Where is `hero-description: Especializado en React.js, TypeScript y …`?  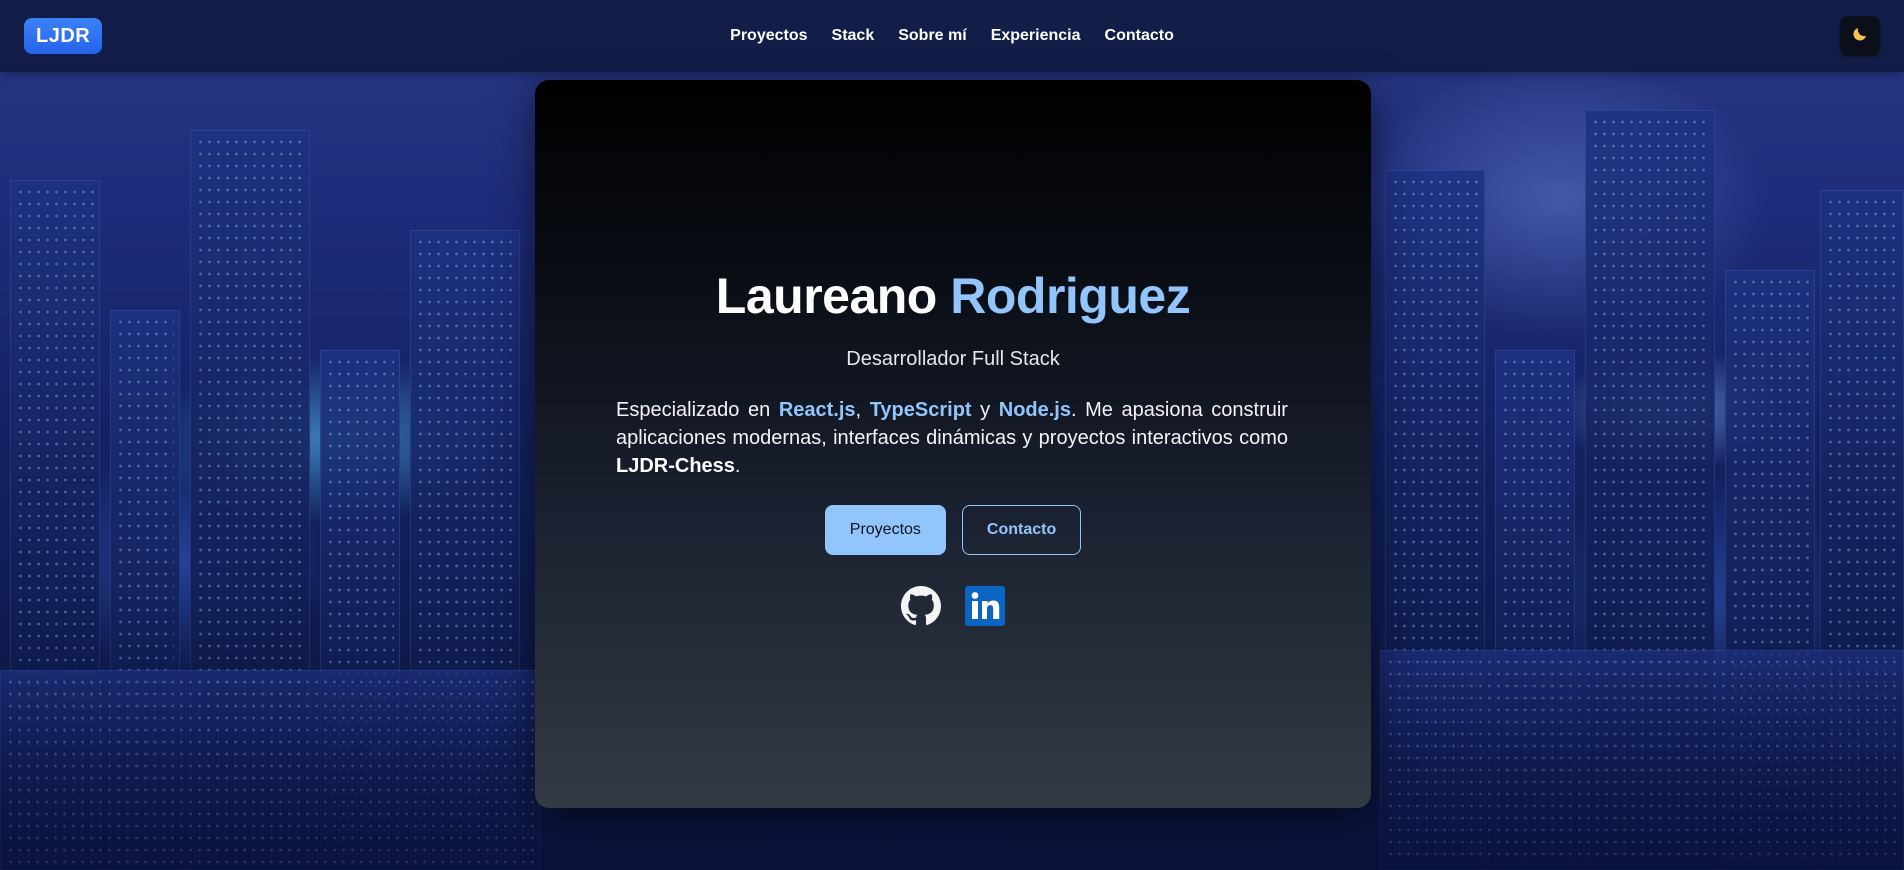
hero-description: Especializado en React.js, TypeScript y … is located at coordinates (952, 438).